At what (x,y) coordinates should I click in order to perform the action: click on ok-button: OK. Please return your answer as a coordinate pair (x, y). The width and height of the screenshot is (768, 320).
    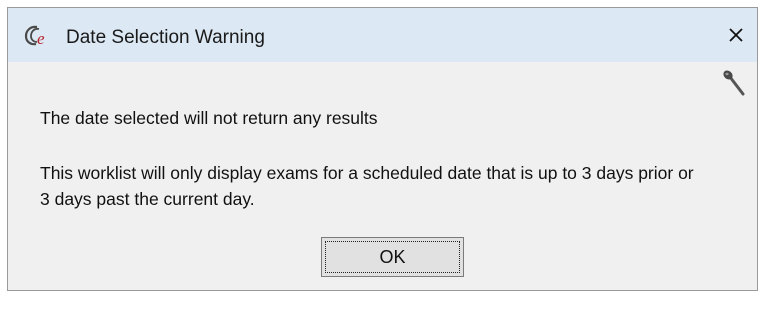
    Looking at the image, I should click on (392, 257).